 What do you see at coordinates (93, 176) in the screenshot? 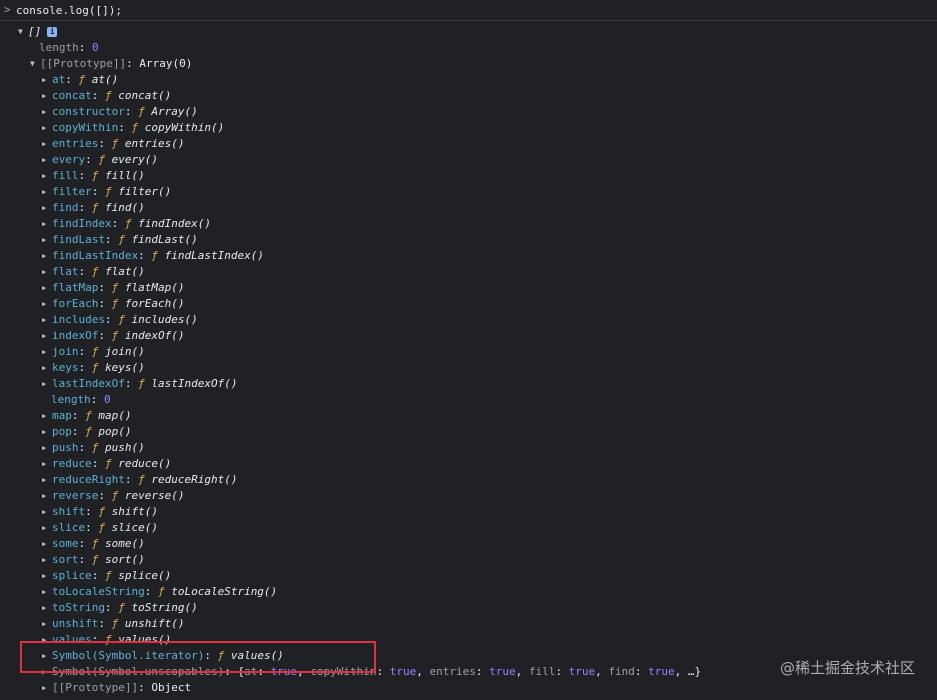
I see `tree-row-method: ▶ fill: ƒ fill()` at bounding box center [93, 176].